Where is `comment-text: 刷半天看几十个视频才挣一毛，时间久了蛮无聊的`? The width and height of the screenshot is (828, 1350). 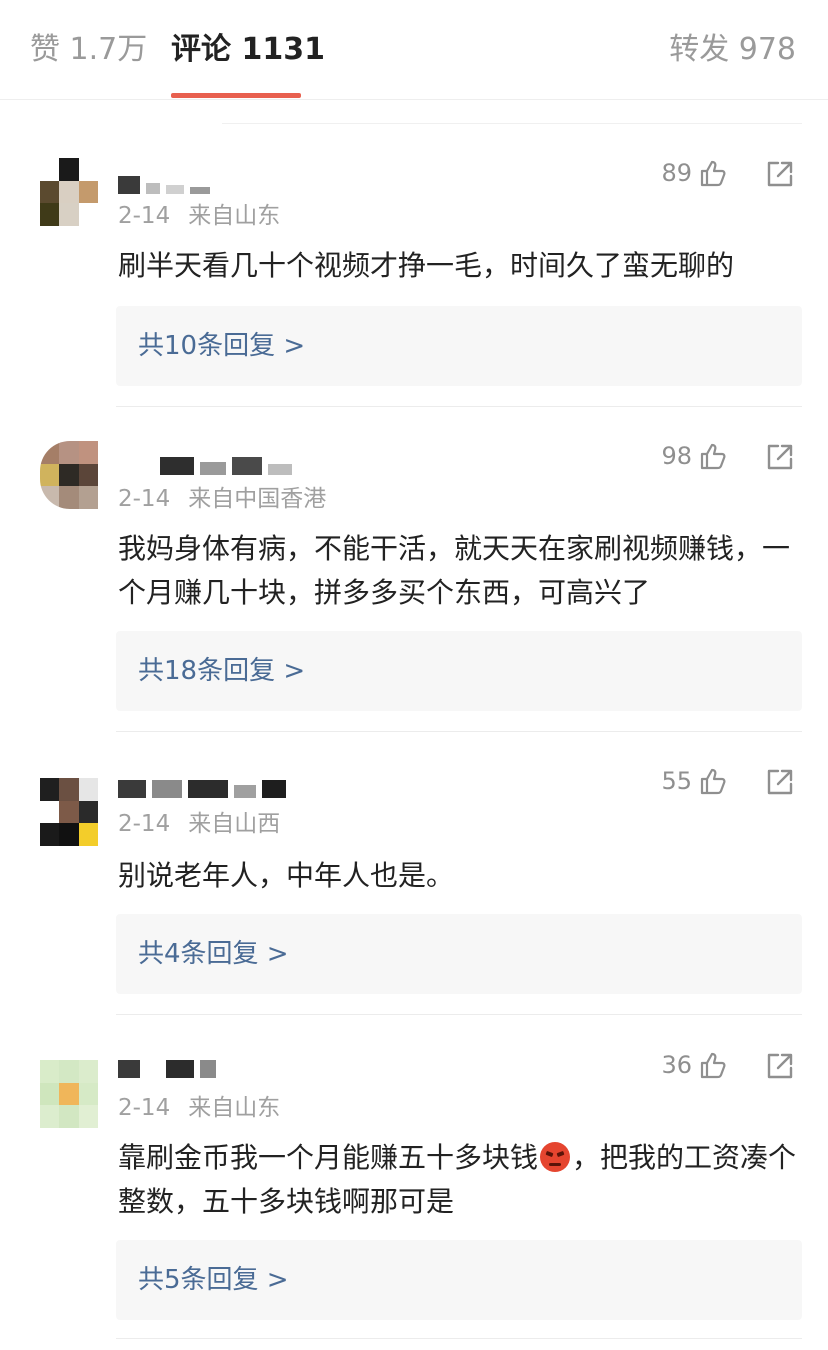
comment-text: 刷半天看几十个视频才挣一毛，时间久了蛮无聊的 is located at coordinates (426, 265).